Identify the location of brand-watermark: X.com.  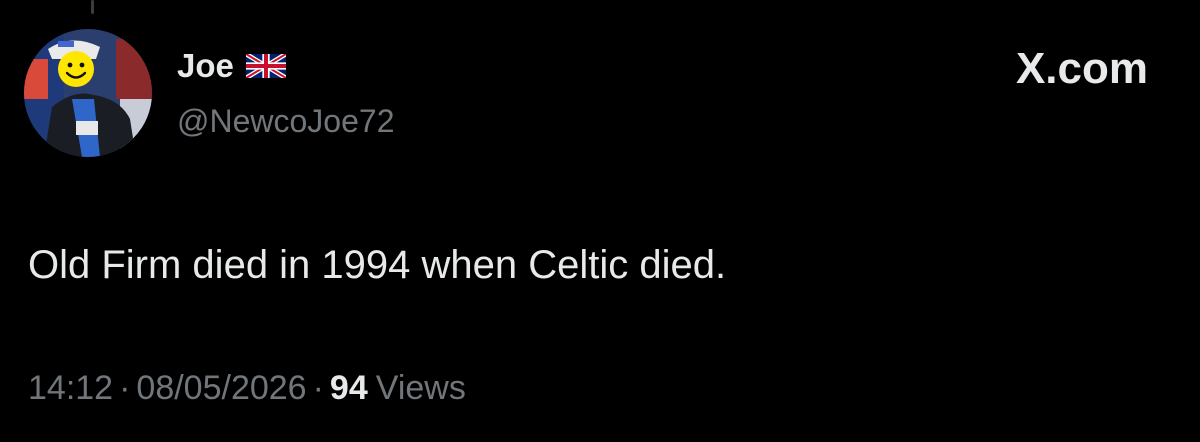
(1082, 69).